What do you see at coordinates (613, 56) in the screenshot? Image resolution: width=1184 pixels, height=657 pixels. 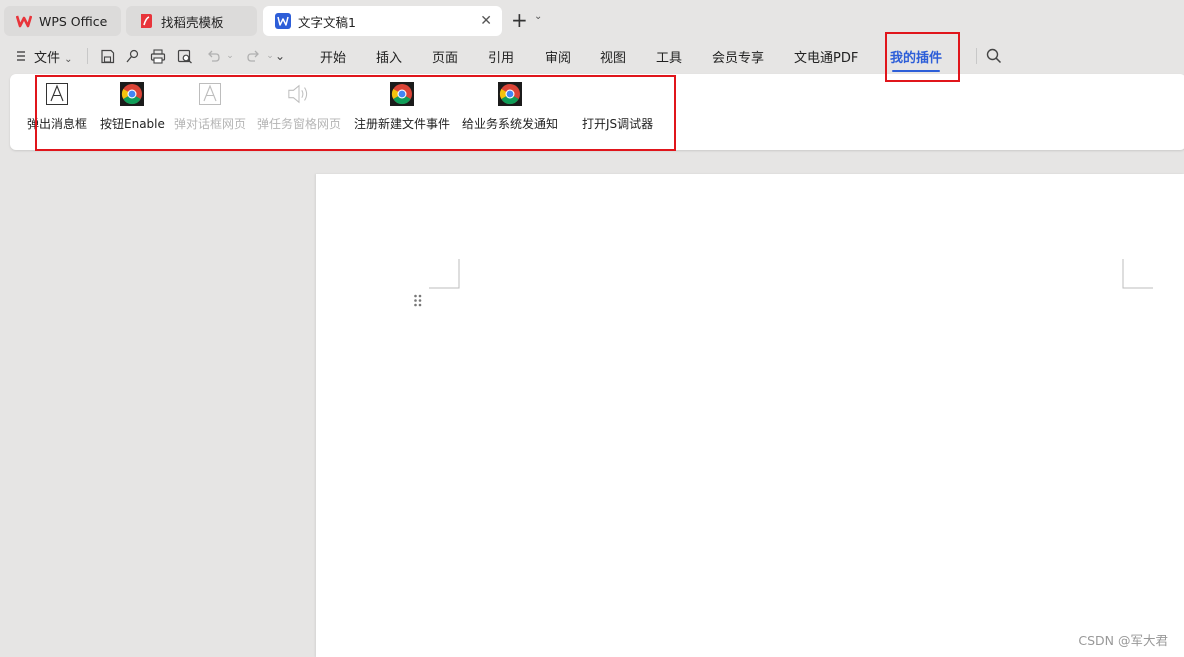 I see `tab-view: 视图` at bounding box center [613, 56].